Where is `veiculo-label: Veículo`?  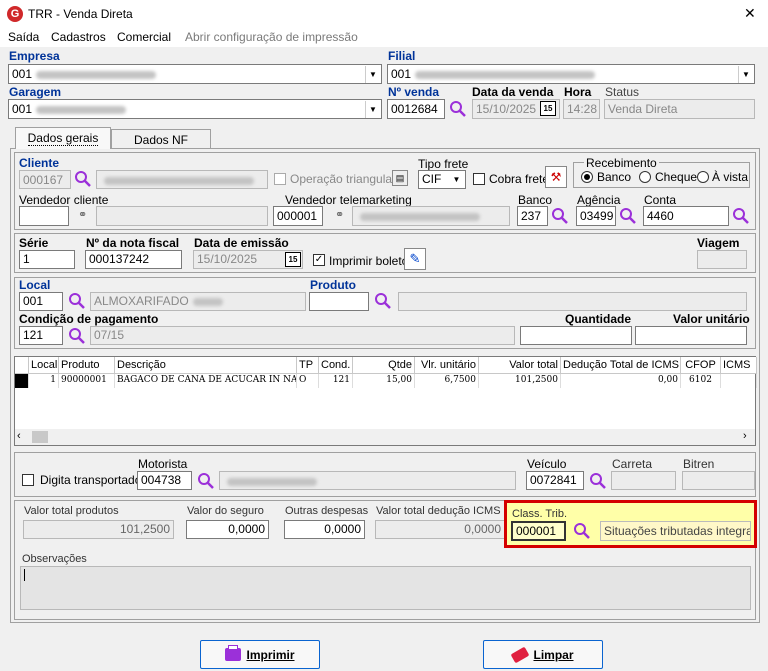 veiculo-label: Veículo is located at coordinates (547, 464).